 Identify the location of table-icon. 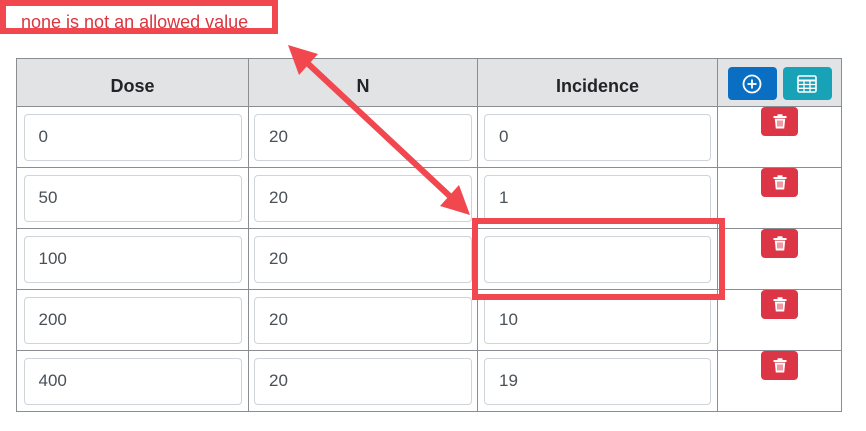
(807, 83).